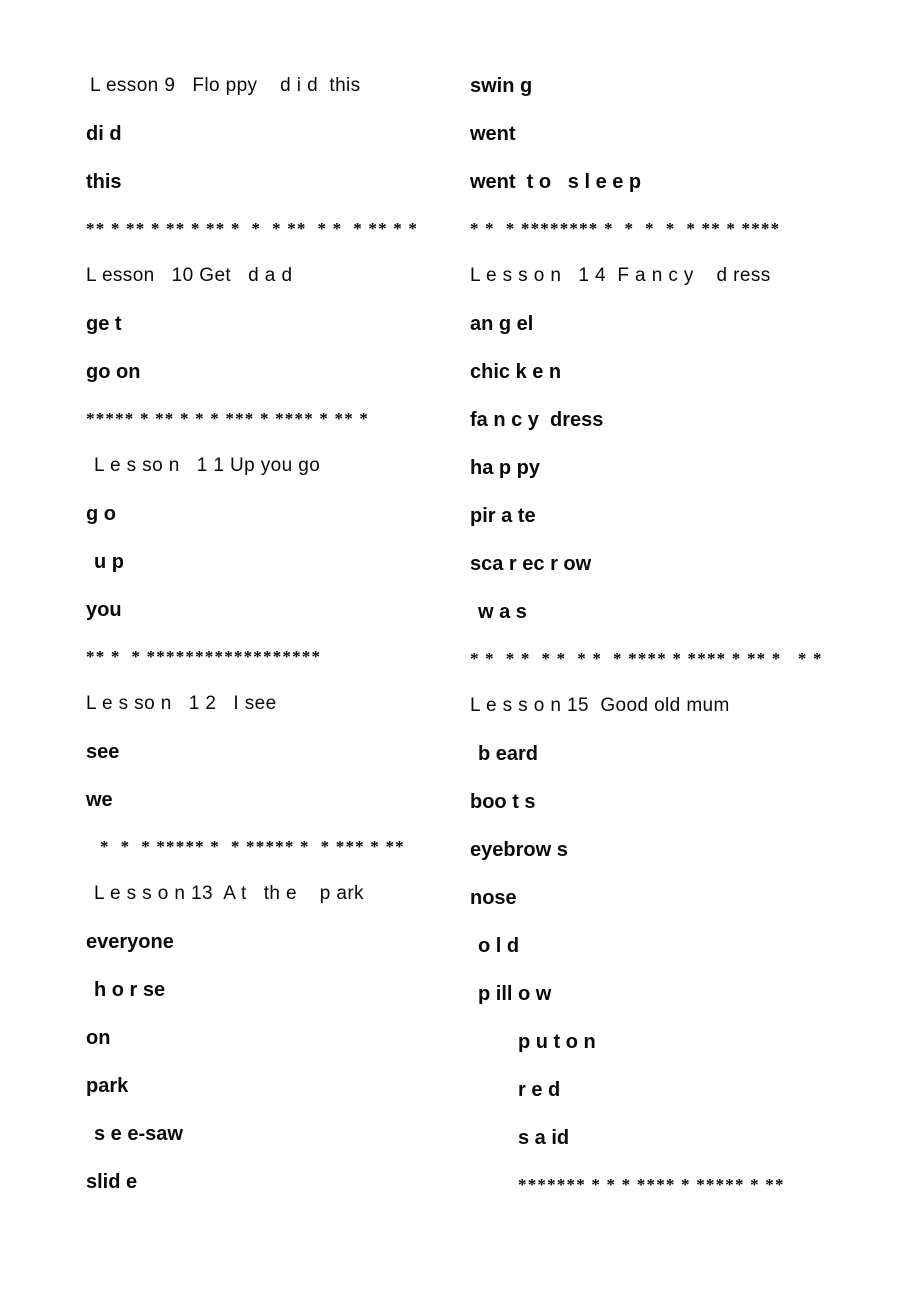 The image size is (920, 1302). Describe the element at coordinates (556, 182) in the screenshot. I see `word-entry: went t o s l e e p` at that location.